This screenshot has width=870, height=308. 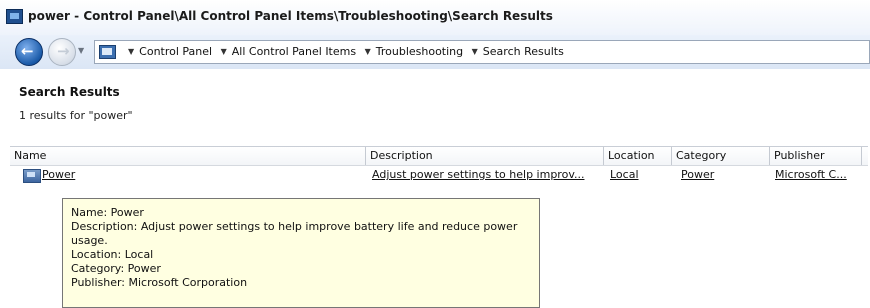 What do you see at coordinates (76, 115) in the screenshot?
I see `result-count: 1 results for "power"` at bounding box center [76, 115].